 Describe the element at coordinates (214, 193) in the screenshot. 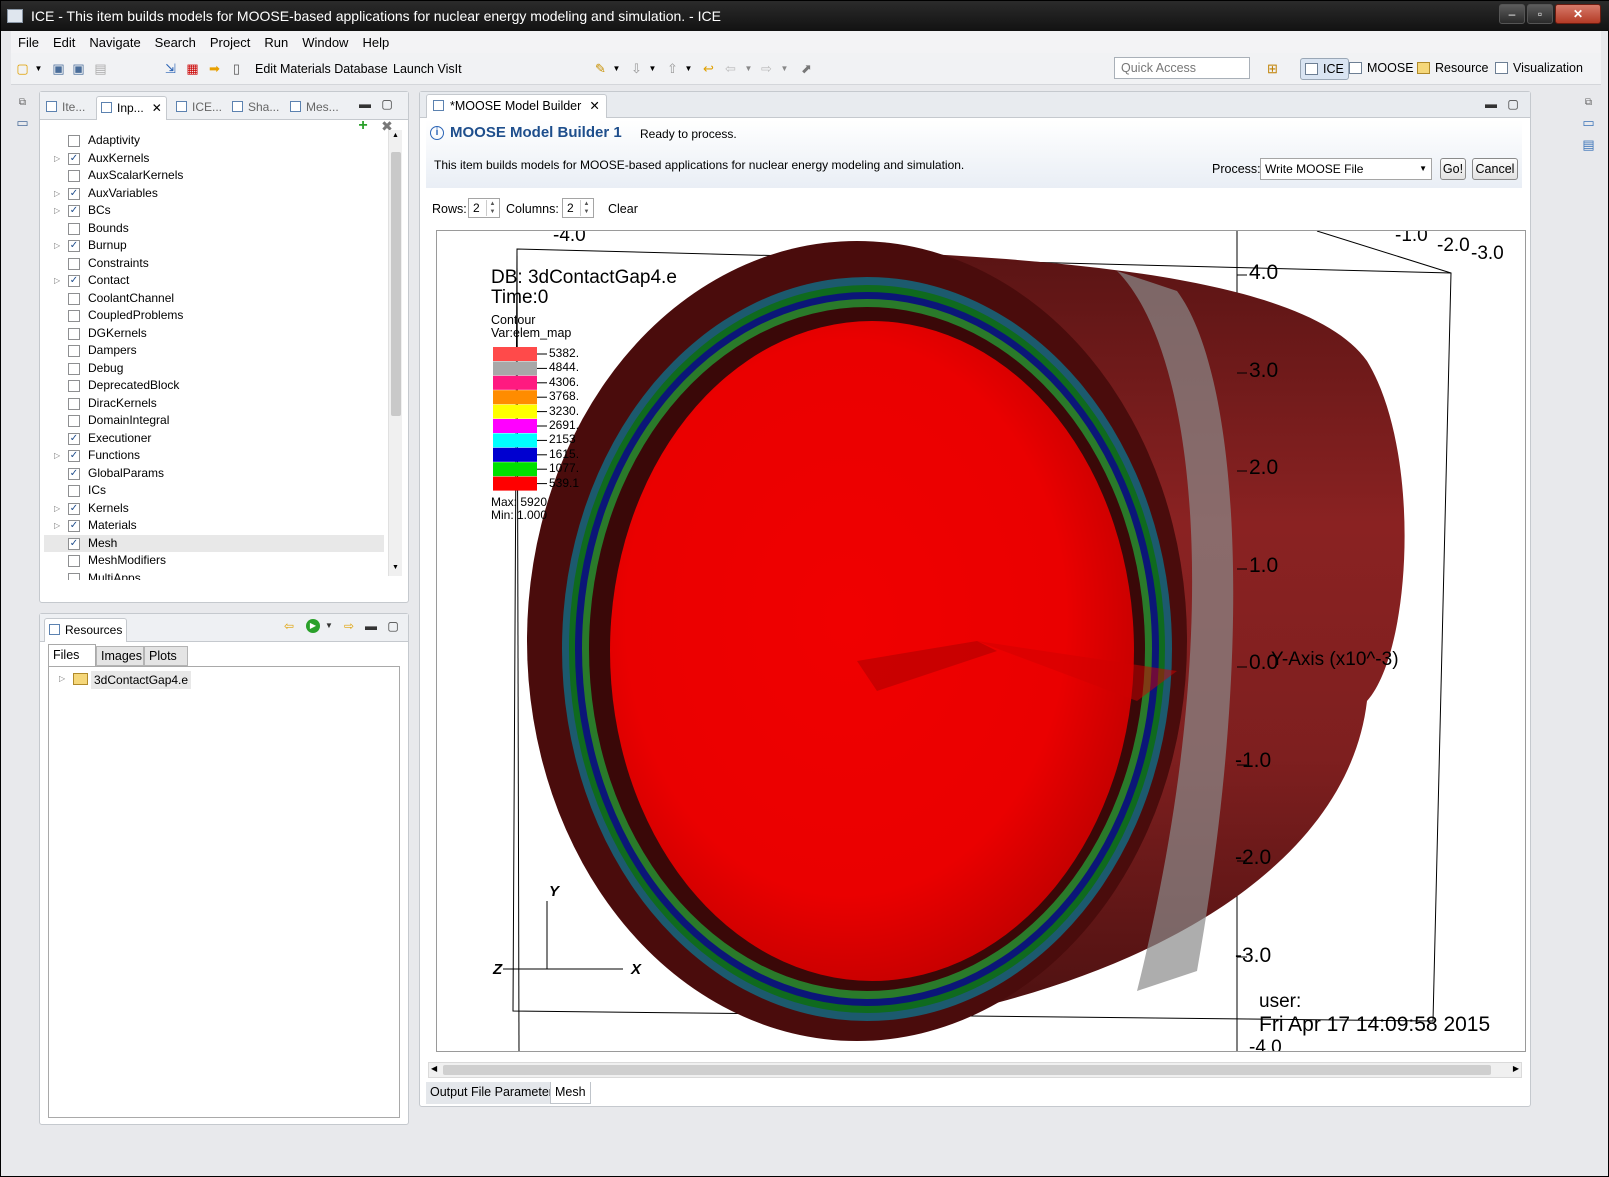

I see `tree-item: ▷ ✓ AuxVariables` at that location.